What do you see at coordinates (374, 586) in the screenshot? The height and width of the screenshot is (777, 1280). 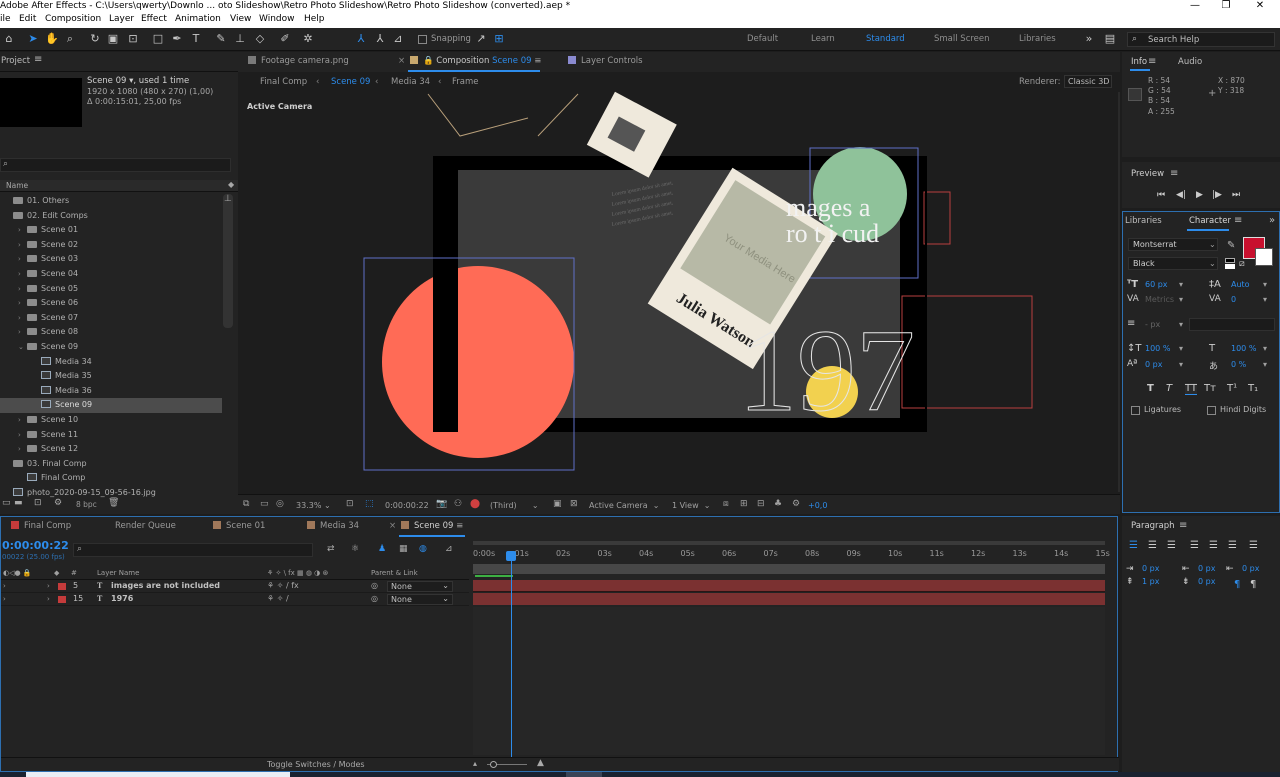 I see `pick-whip-icon: ◎` at bounding box center [374, 586].